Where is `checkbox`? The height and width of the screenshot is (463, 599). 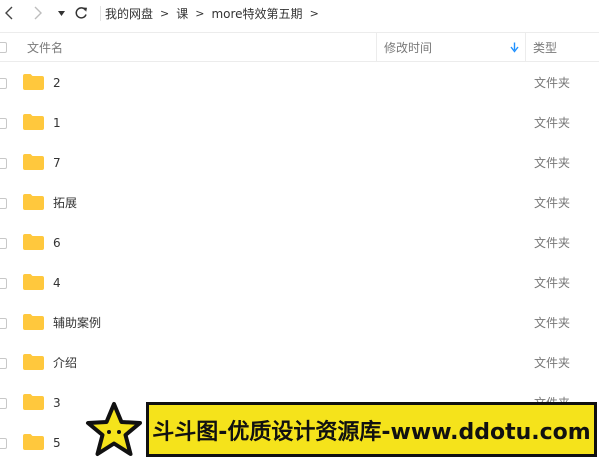 checkbox is located at coordinates (3, 47).